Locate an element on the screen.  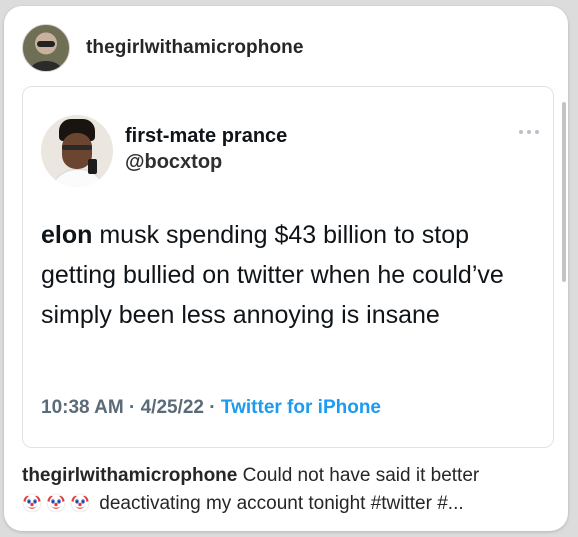
more-options-icon is located at coordinates (529, 132).